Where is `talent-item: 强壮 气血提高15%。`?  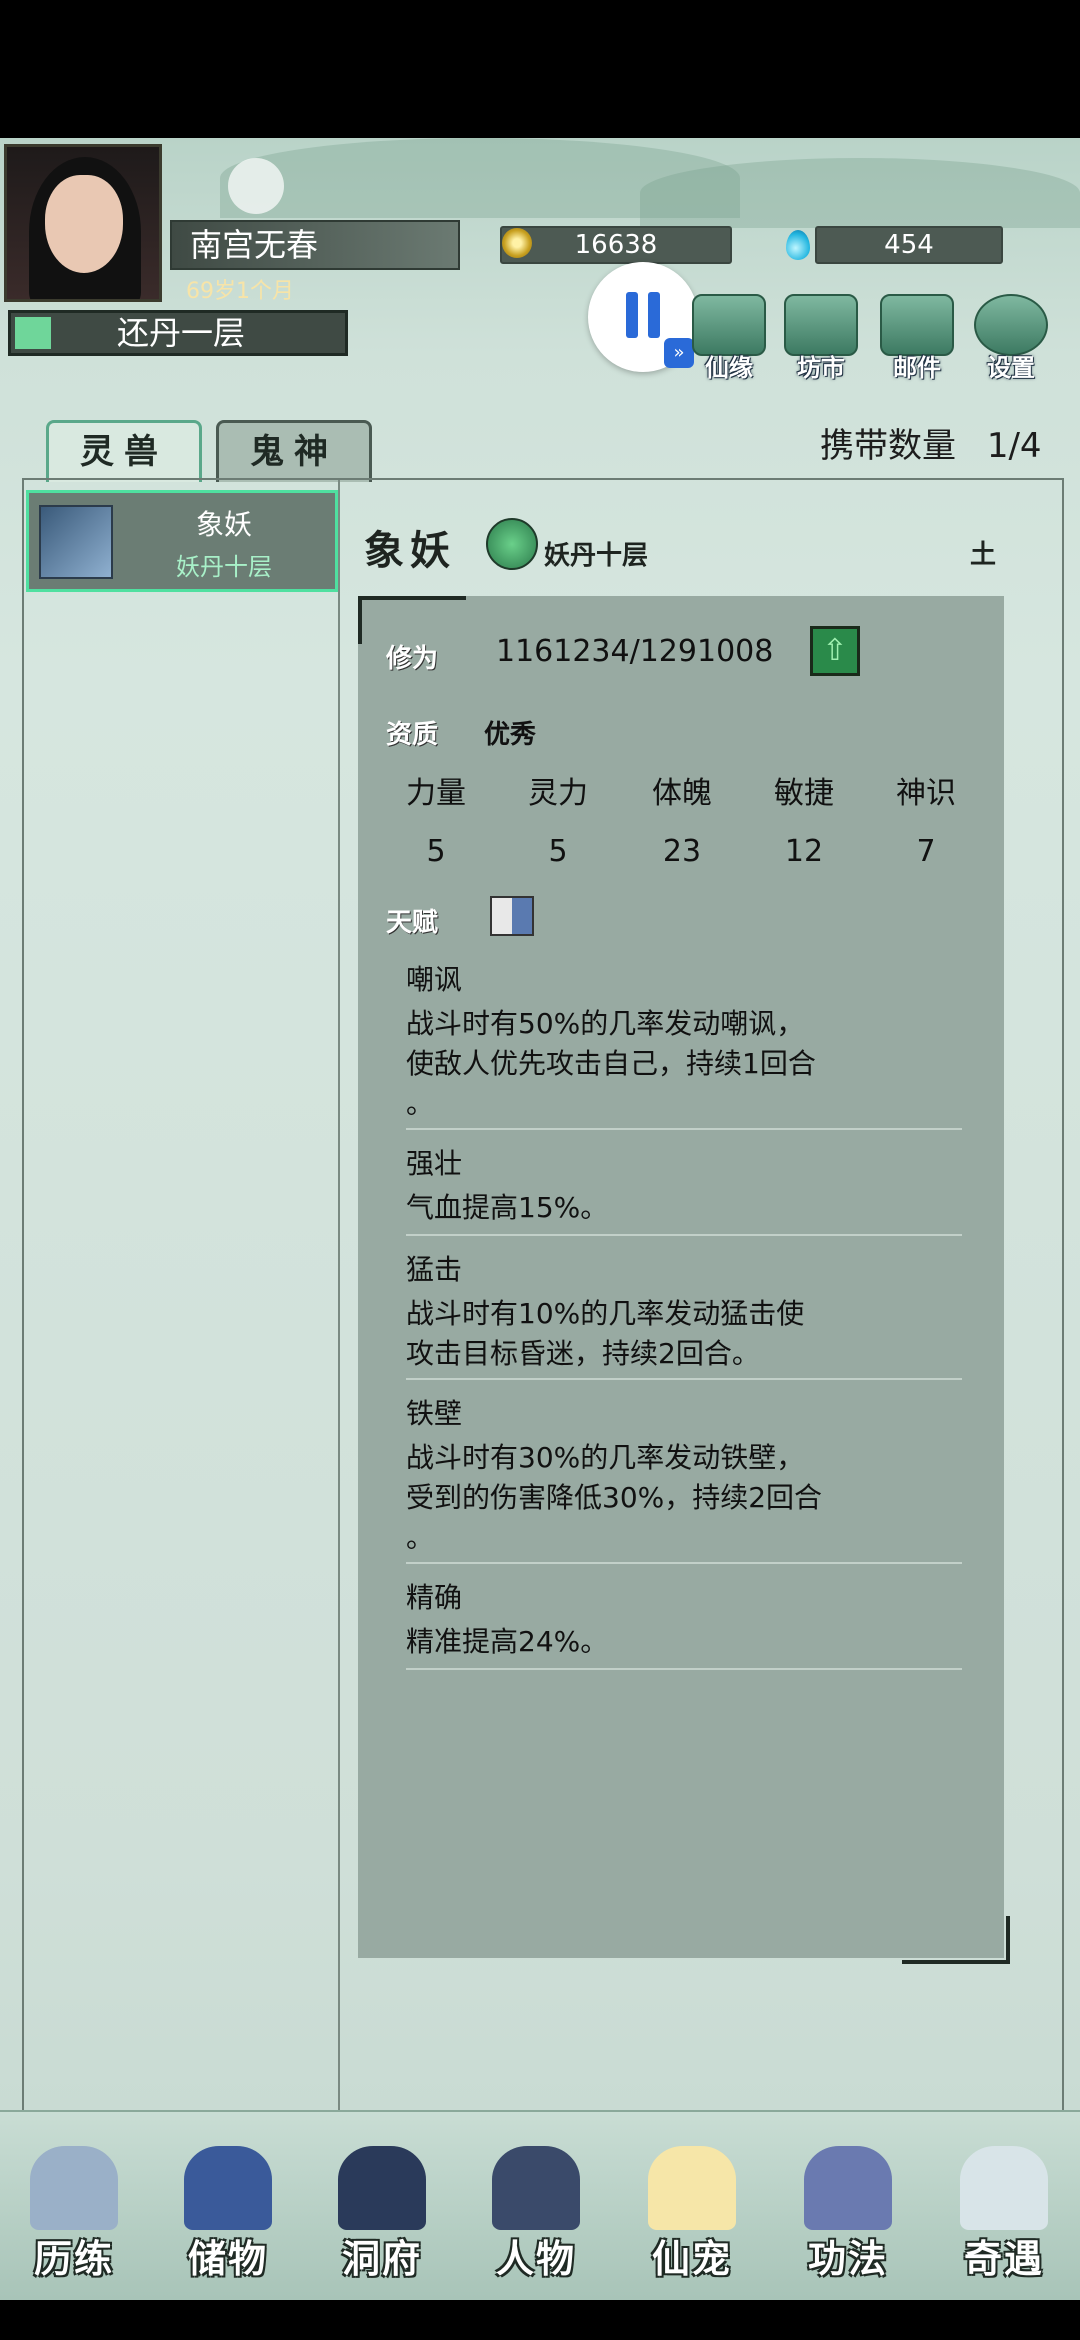
talent-item: 强壮 气血提高15%。 is located at coordinates (684, 1189).